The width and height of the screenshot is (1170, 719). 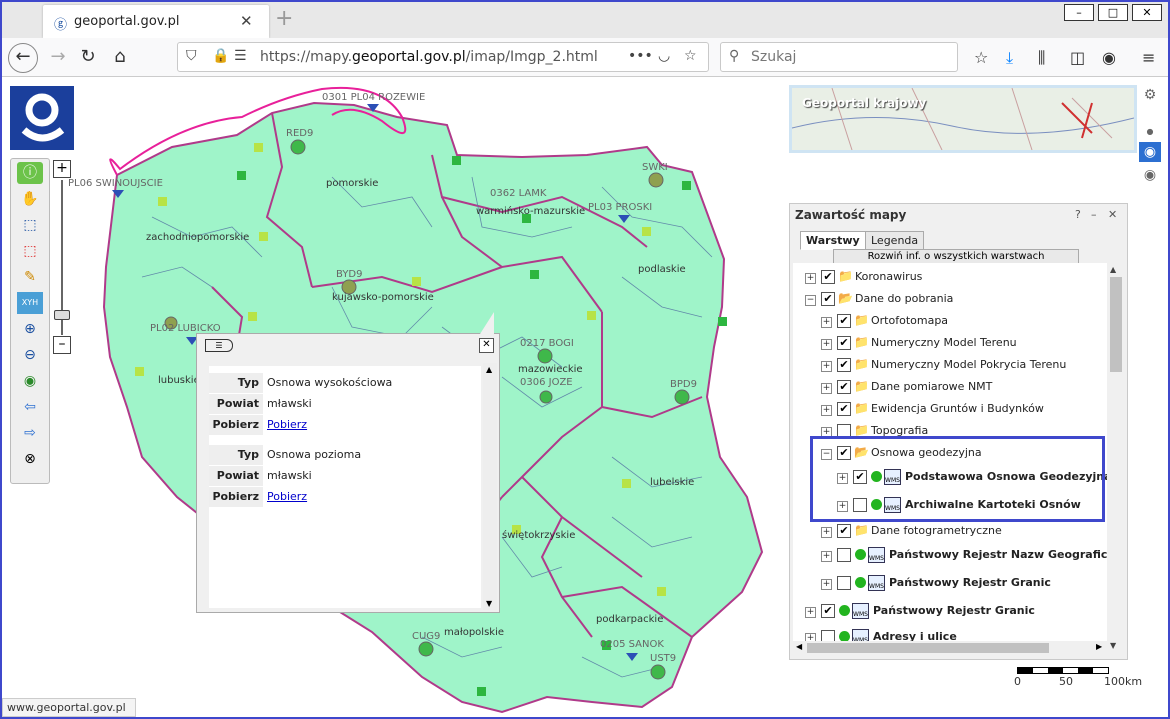 What do you see at coordinates (30, 251) in the screenshot?
I see `select-box-icon: ⬚` at bounding box center [30, 251].